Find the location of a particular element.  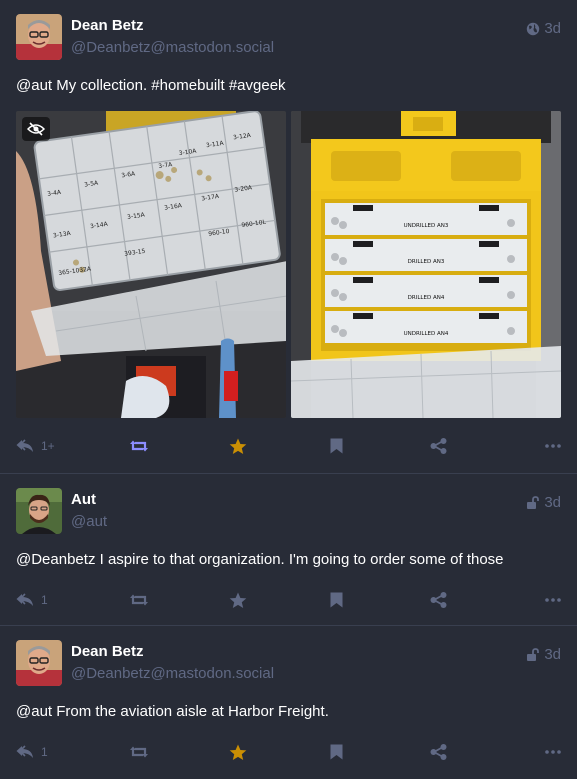

account-handle: @aut is located at coordinates (89, 521).